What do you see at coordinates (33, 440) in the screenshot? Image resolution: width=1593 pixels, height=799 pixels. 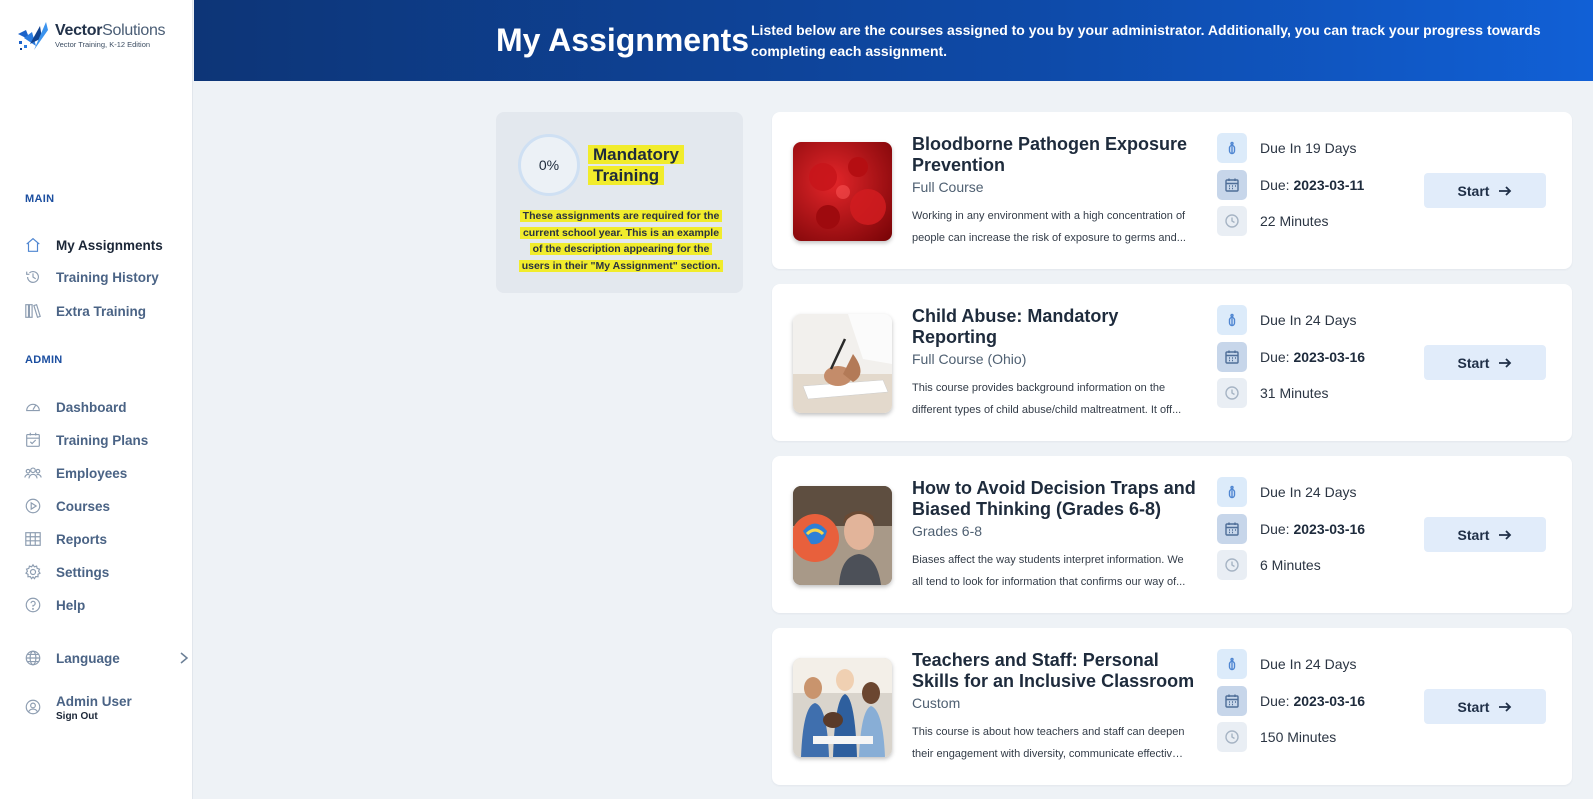 I see `calendar-check-icon` at bounding box center [33, 440].